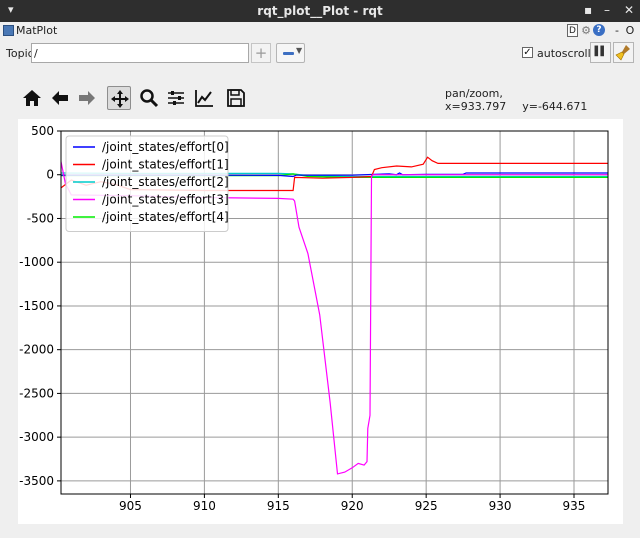  What do you see at coordinates (32, 98) in the screenshot?
I see `home-icon` at bounding box center [32, 98].